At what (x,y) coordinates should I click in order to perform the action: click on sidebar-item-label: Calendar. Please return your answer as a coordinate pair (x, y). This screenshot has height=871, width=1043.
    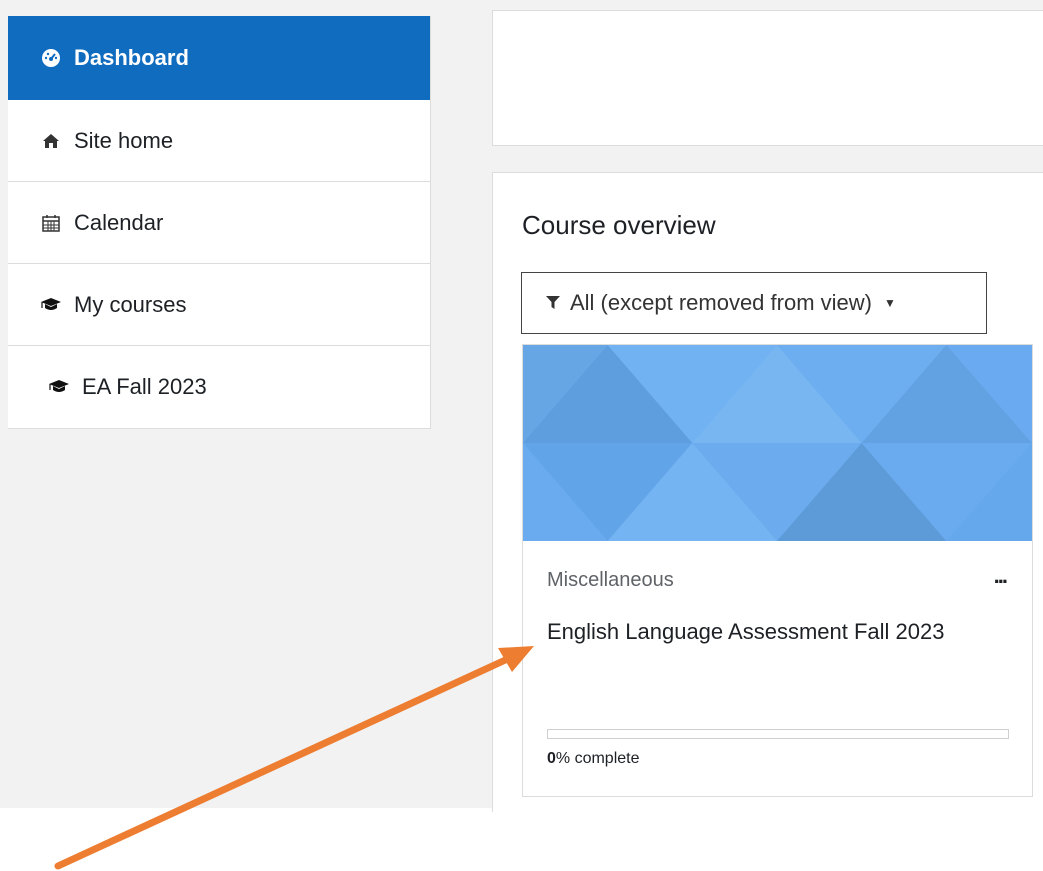
    Looking at the image, I should click on (119, 222).